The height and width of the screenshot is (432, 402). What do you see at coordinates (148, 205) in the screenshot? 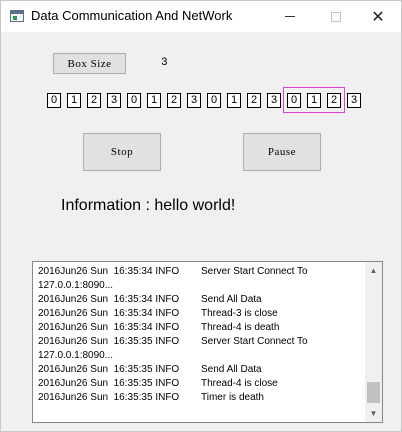
I see `information-label: Information : hello world!` at bounding box center [148, 205].